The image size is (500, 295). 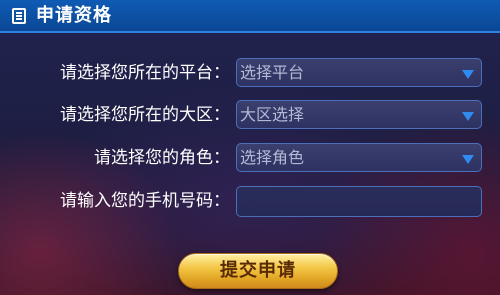 I want to click on region-selected-value: 大区选择, so click(x=272, y=114).